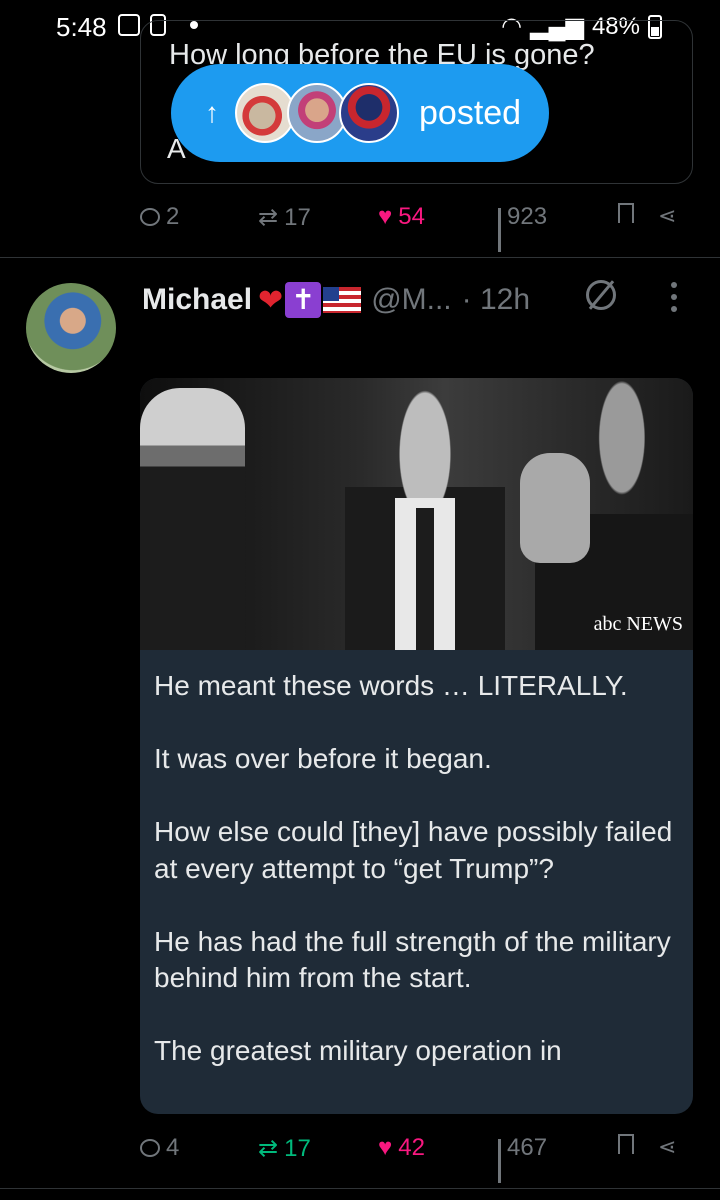 The width and height of the screenshot is (720, 1200). I want to click on like-button: ♥ 42, so click(401, 1148).